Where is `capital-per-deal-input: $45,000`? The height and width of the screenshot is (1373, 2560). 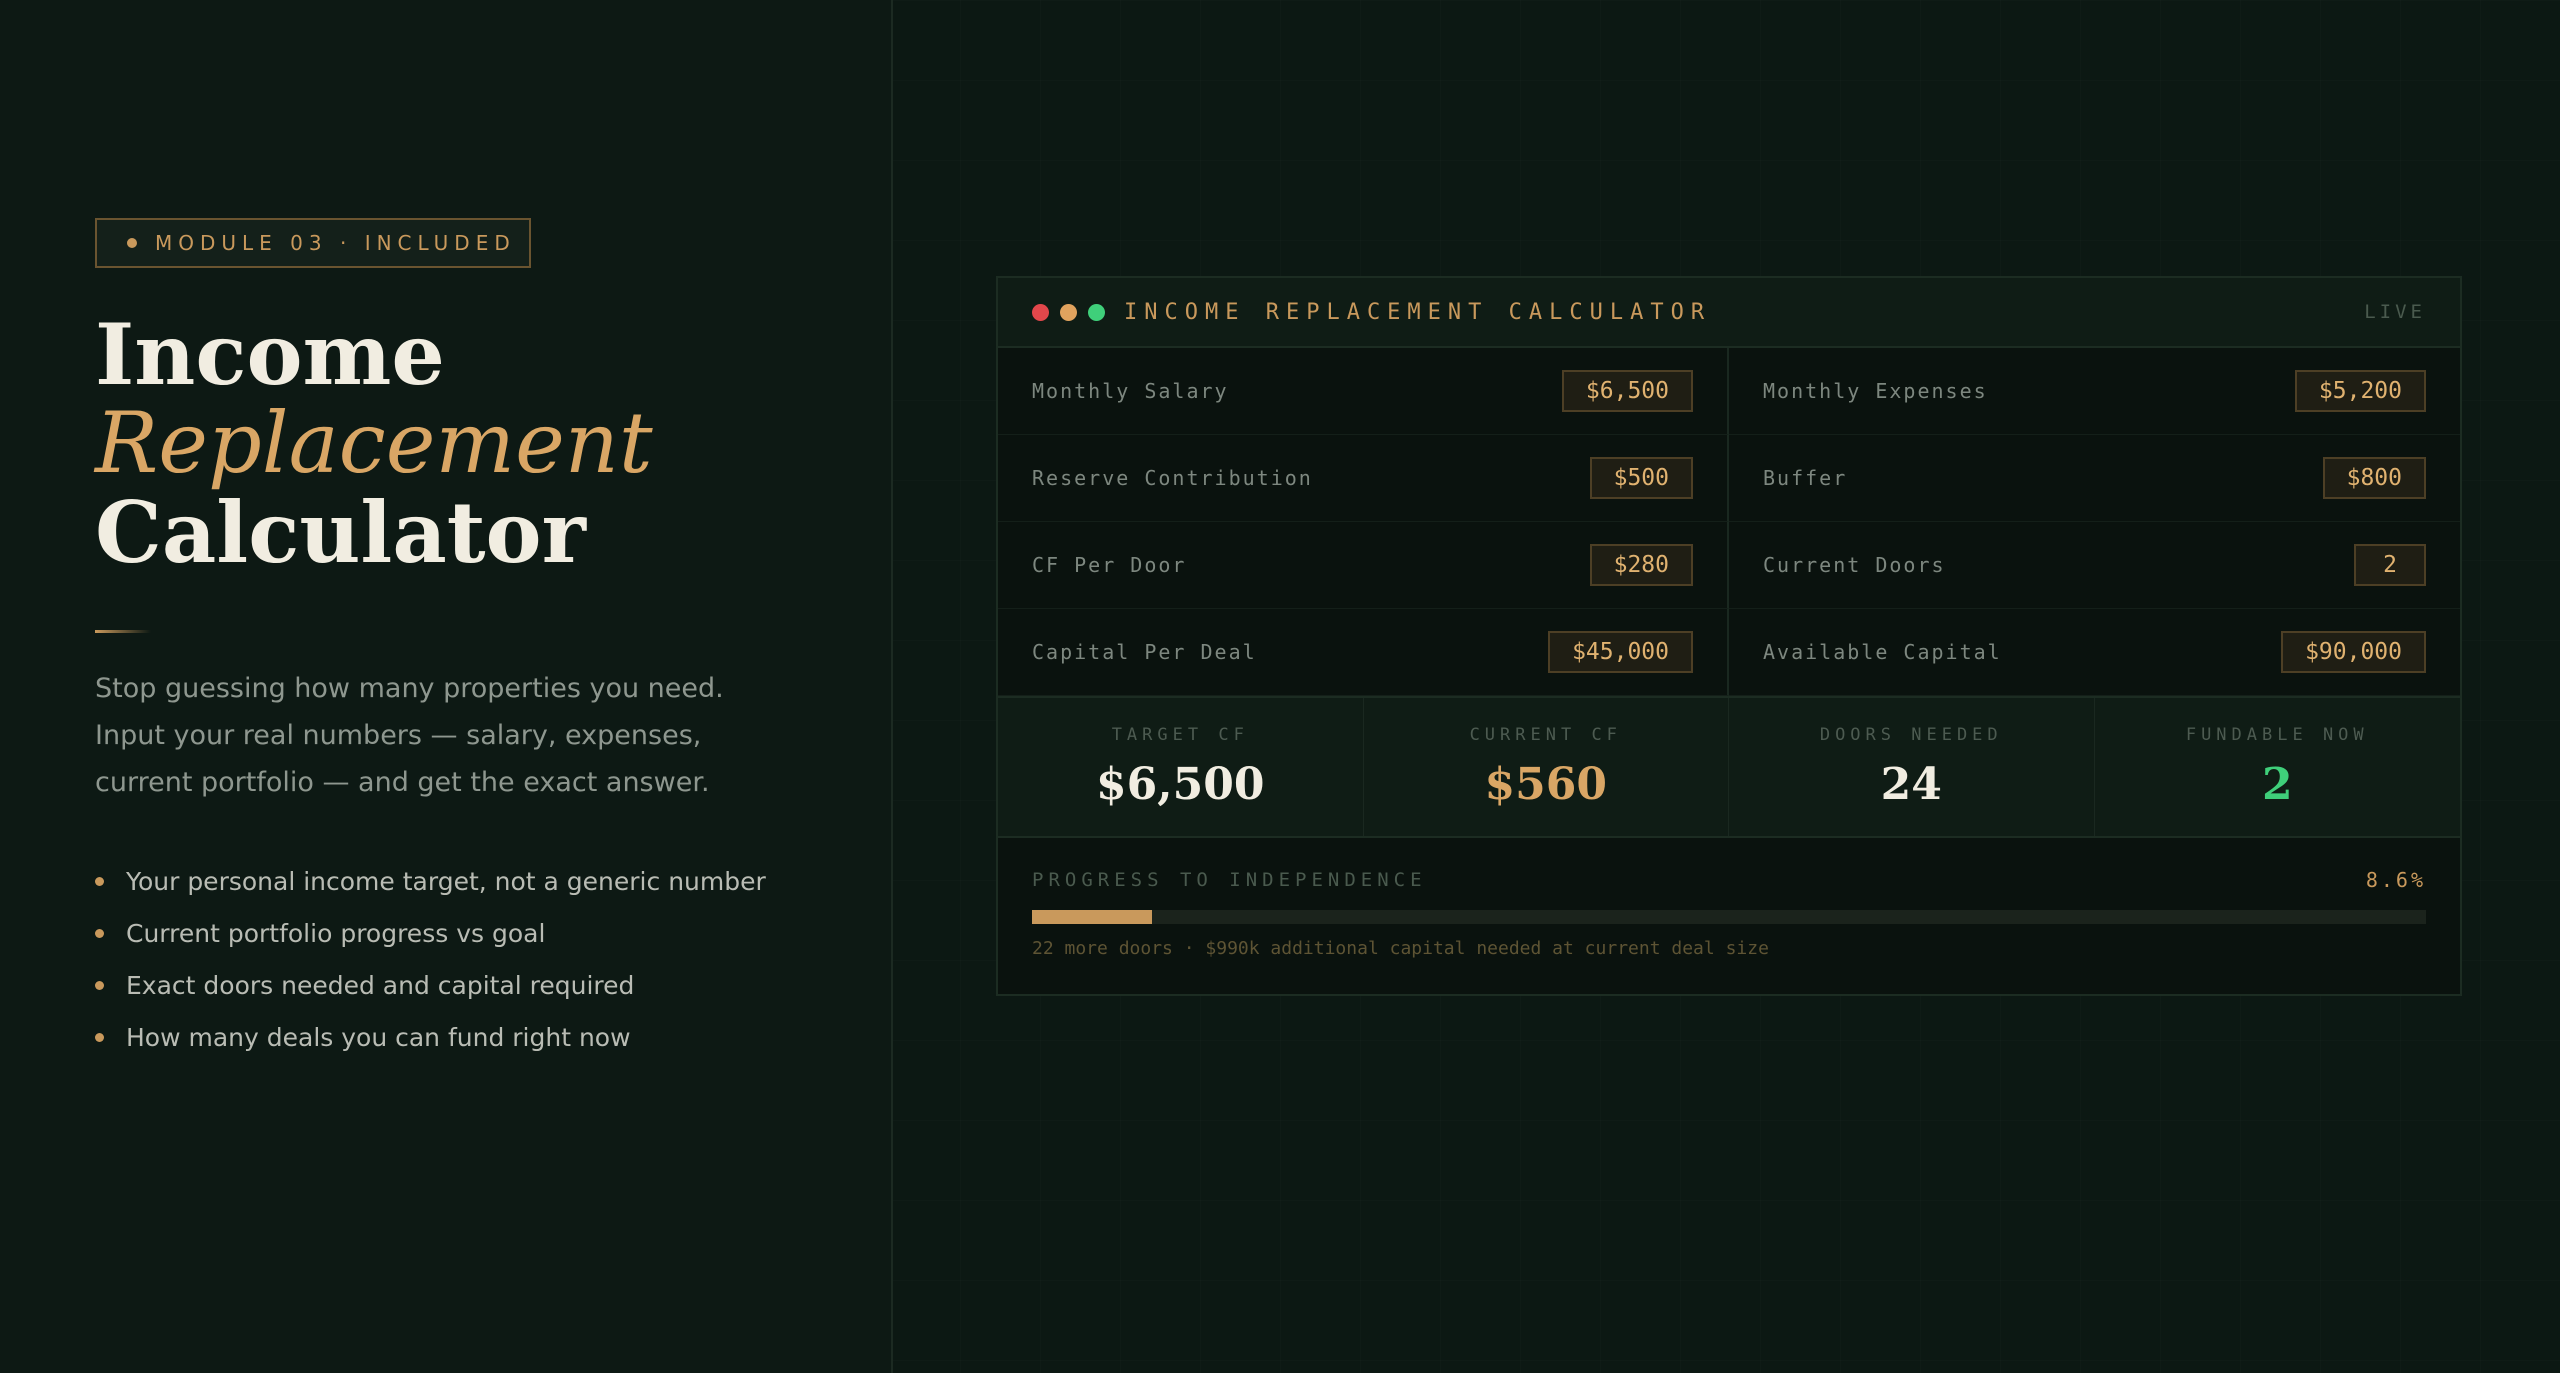 capital-per-deal-input: $45,000 is located at coordinates (1620, 652).